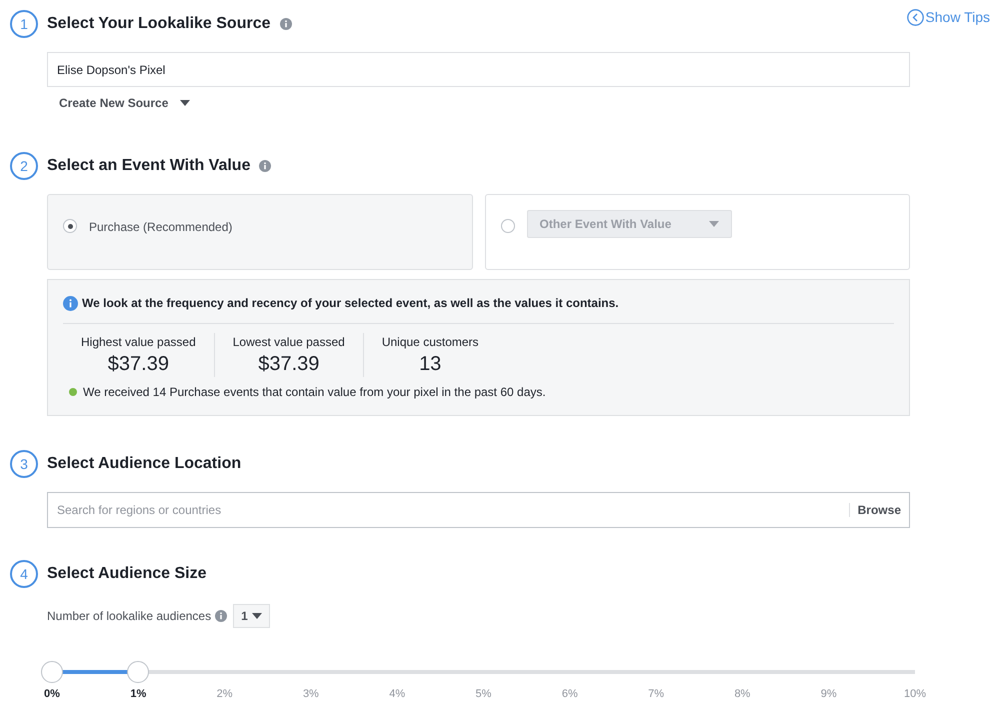  I want to click on count-label: Number of lookalike audiences, so click(129, 616).